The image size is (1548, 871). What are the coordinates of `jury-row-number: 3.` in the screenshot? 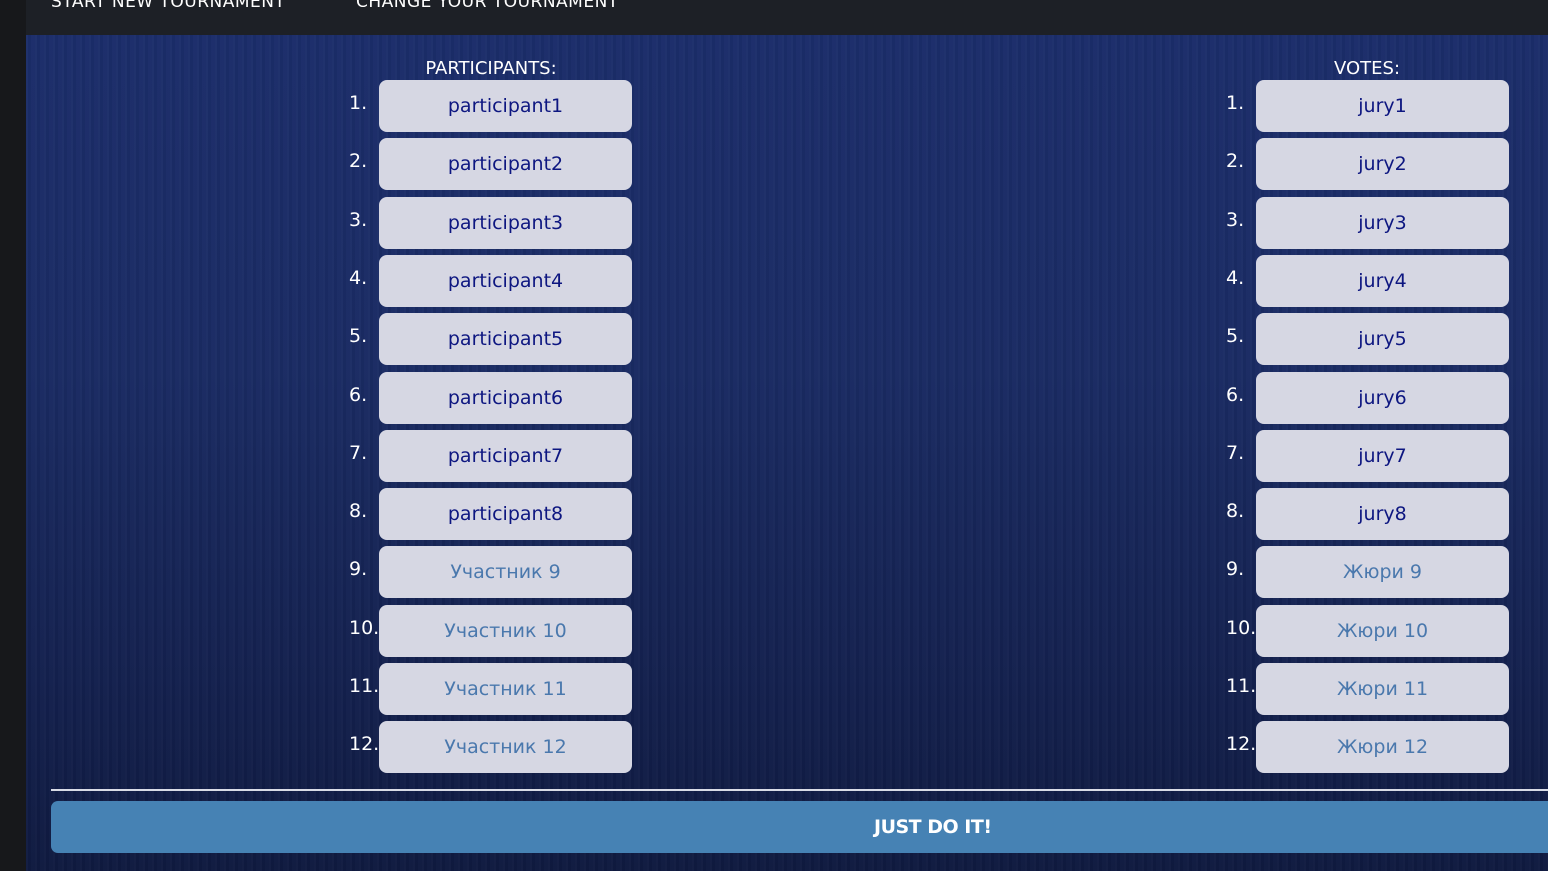 It's located at (1235, 219).